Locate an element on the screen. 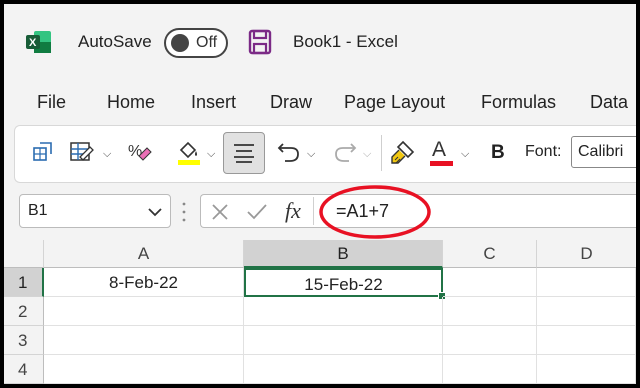  row-header-3: 3 is located at coordinates (24, 340).